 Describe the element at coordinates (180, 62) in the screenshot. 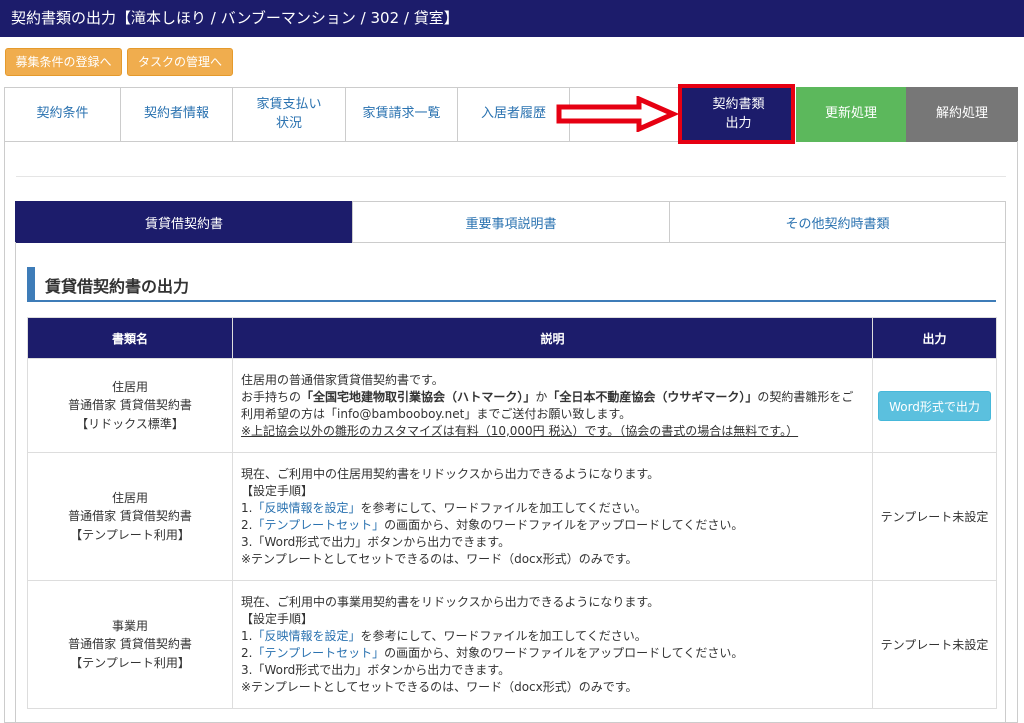

I see `task-management-button: タスクの管理へ` at that location.